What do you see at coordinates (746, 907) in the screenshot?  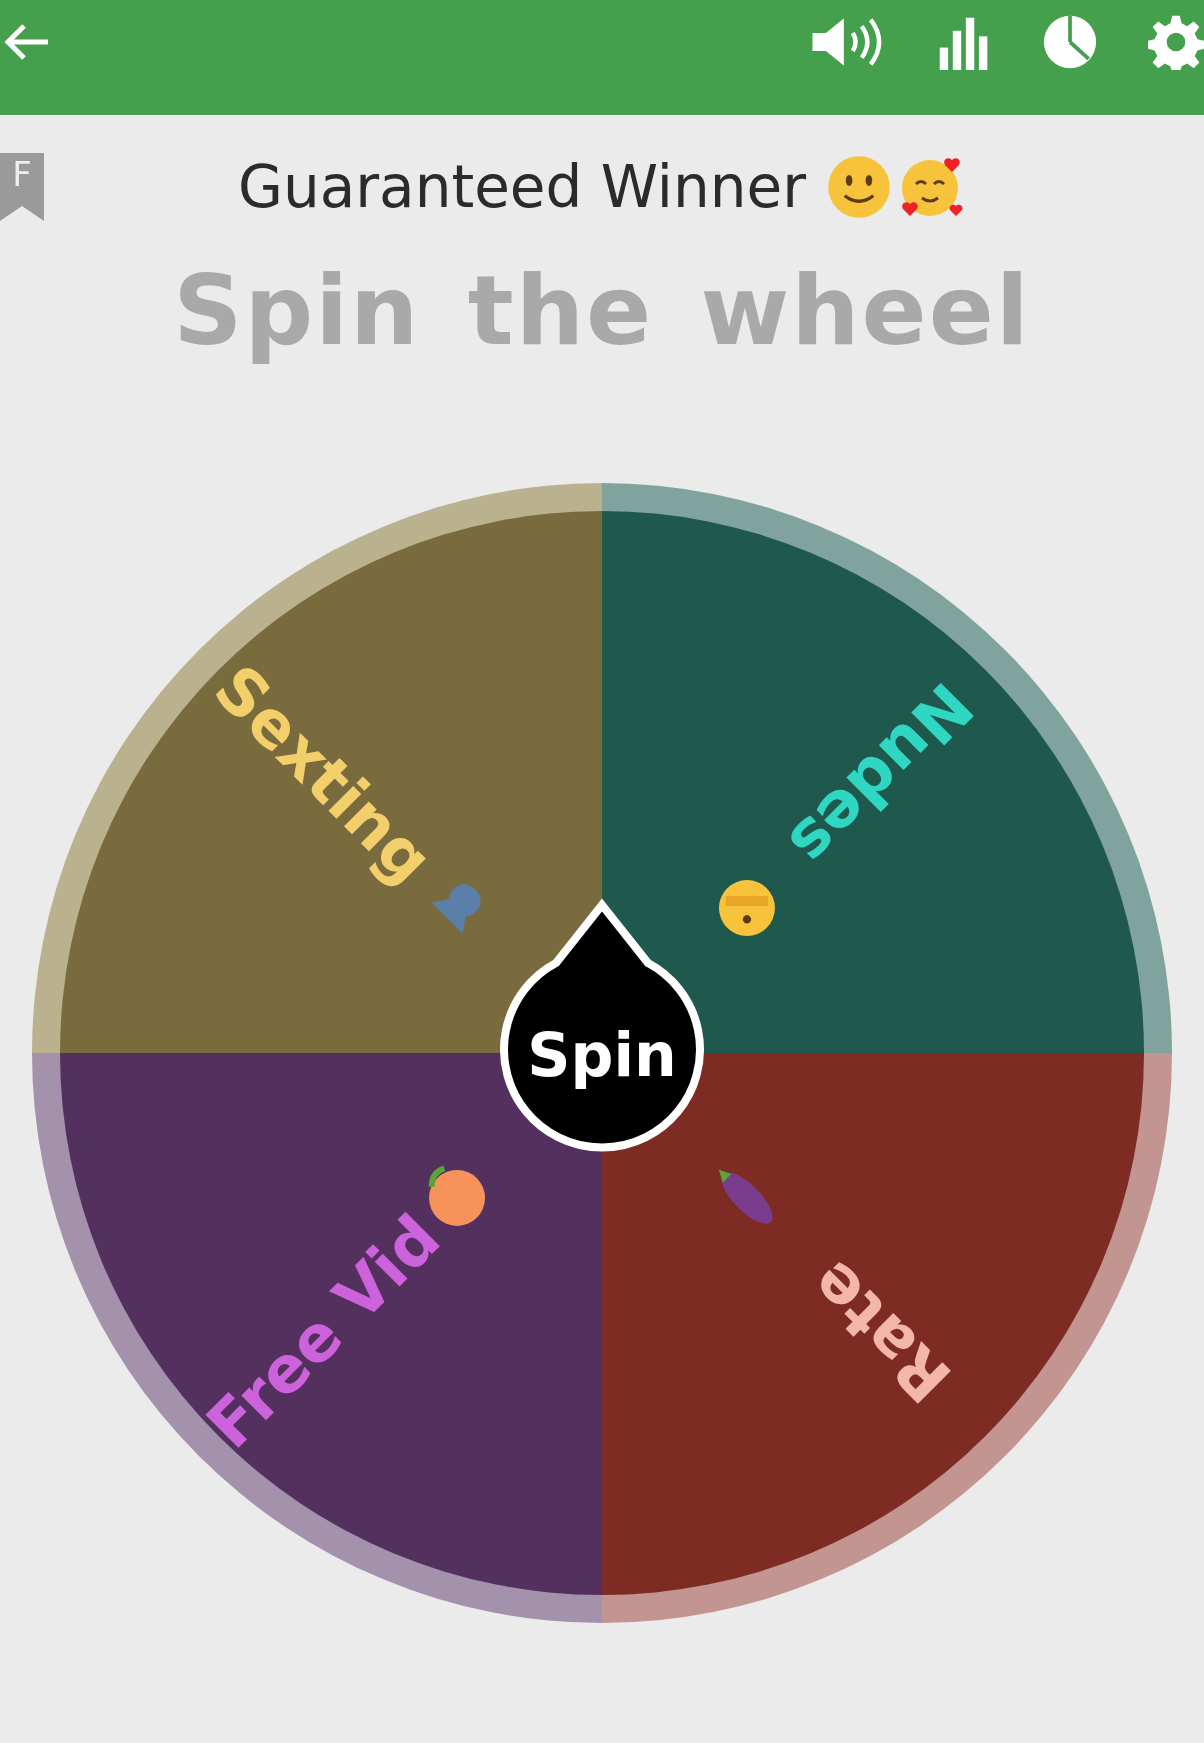 I see `face-icon` at bounding box center [746, 907].